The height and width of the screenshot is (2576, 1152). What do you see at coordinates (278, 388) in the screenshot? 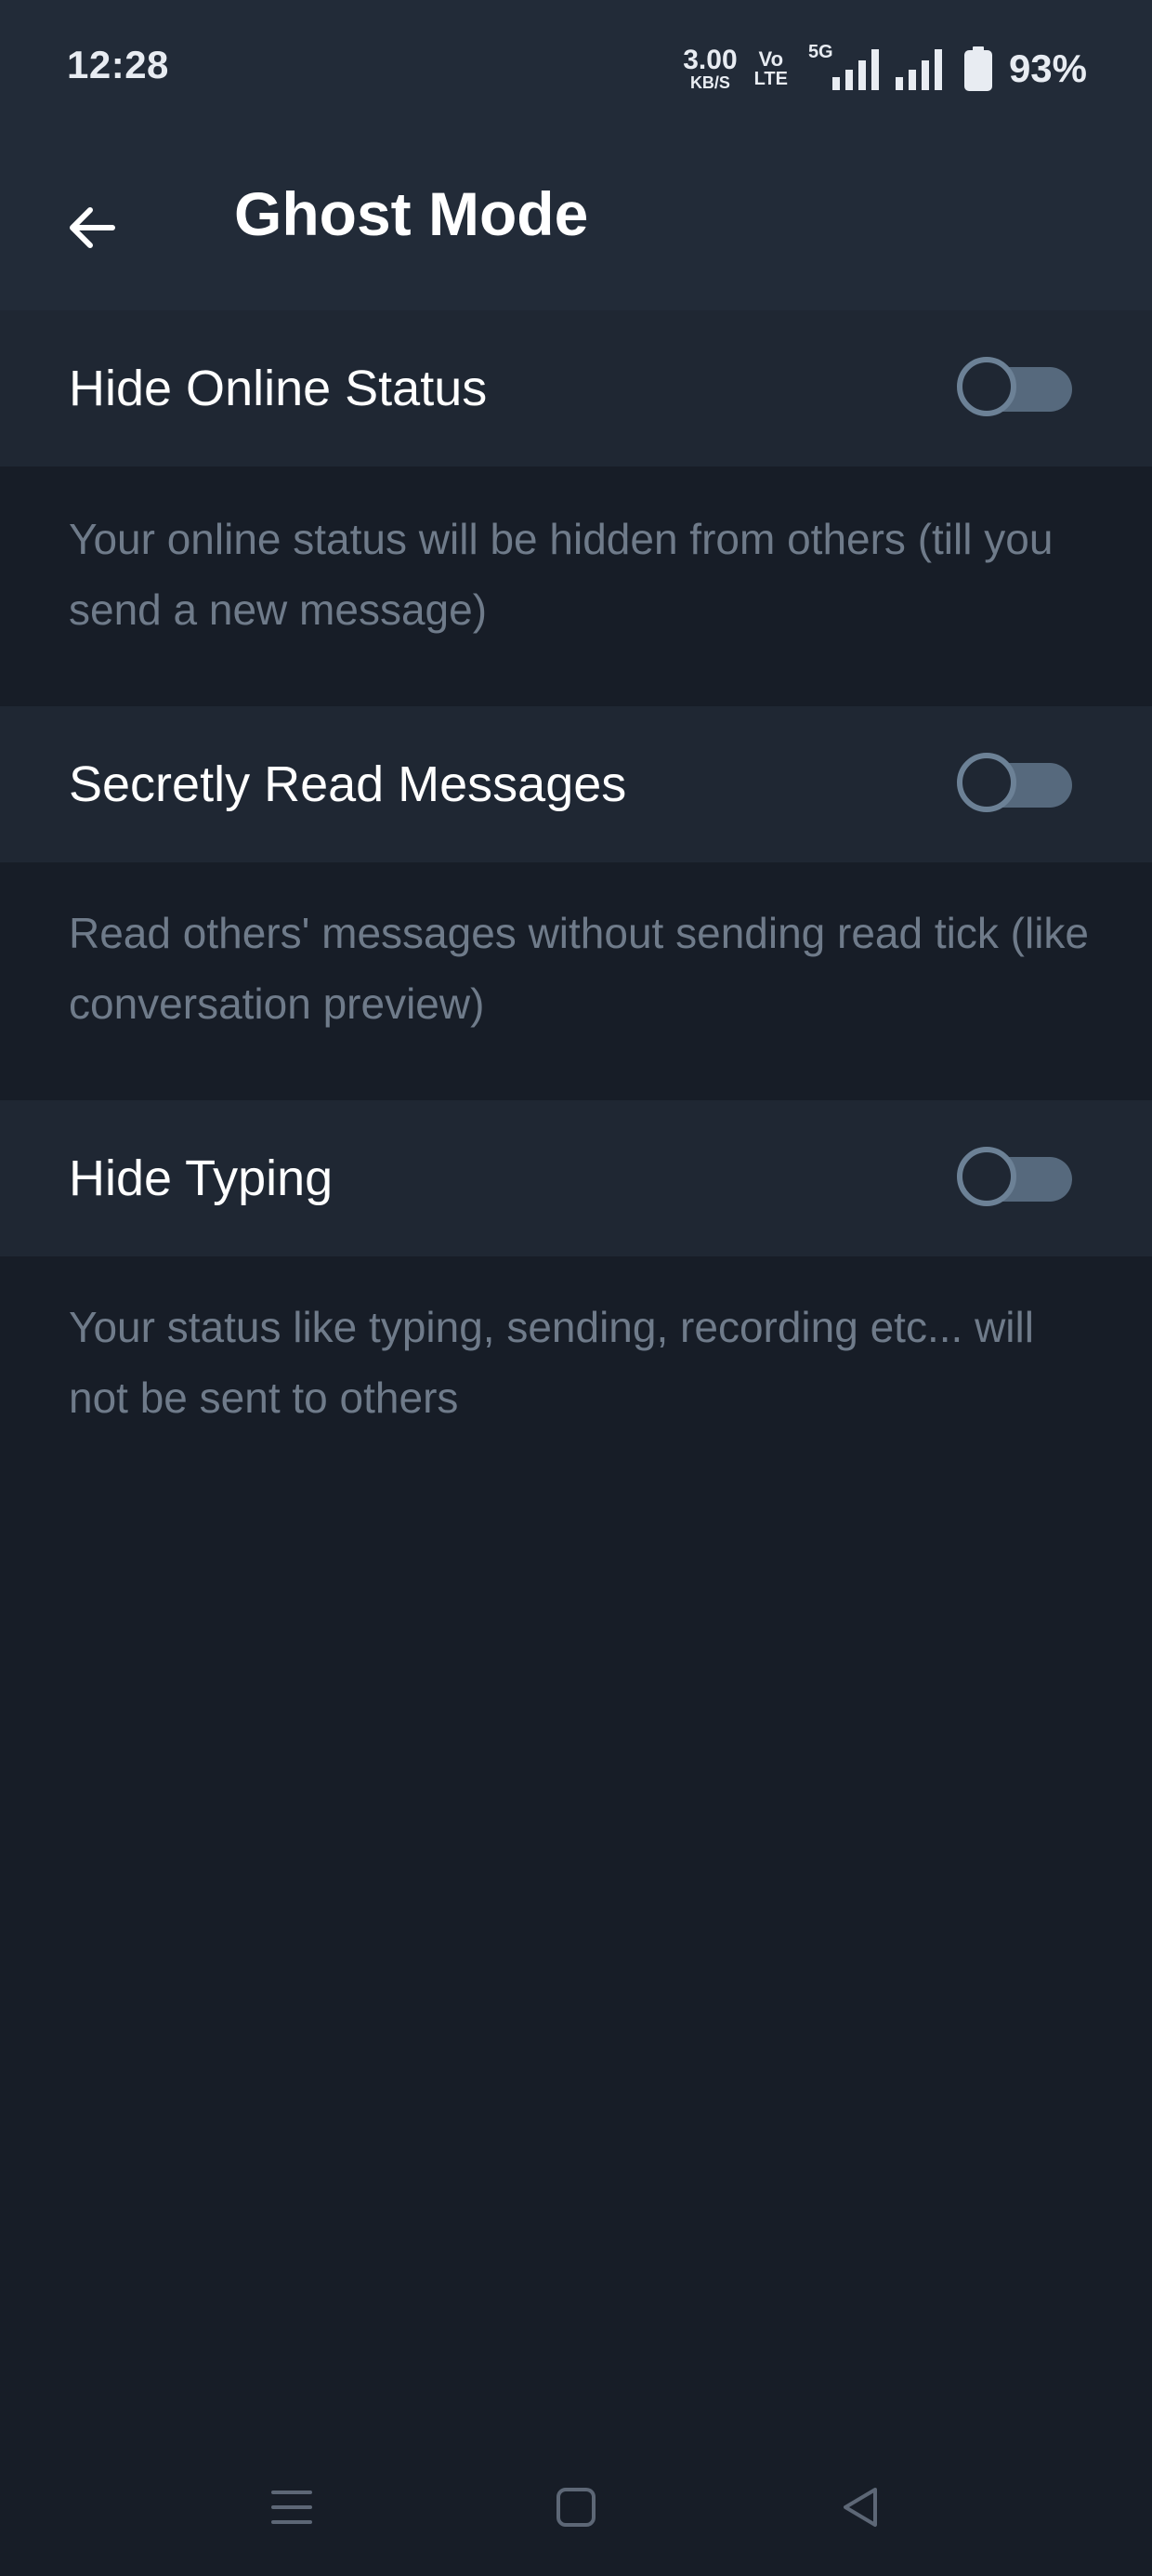
I see `setting-label: Hide Online Status` at bounding box center [278, 388].